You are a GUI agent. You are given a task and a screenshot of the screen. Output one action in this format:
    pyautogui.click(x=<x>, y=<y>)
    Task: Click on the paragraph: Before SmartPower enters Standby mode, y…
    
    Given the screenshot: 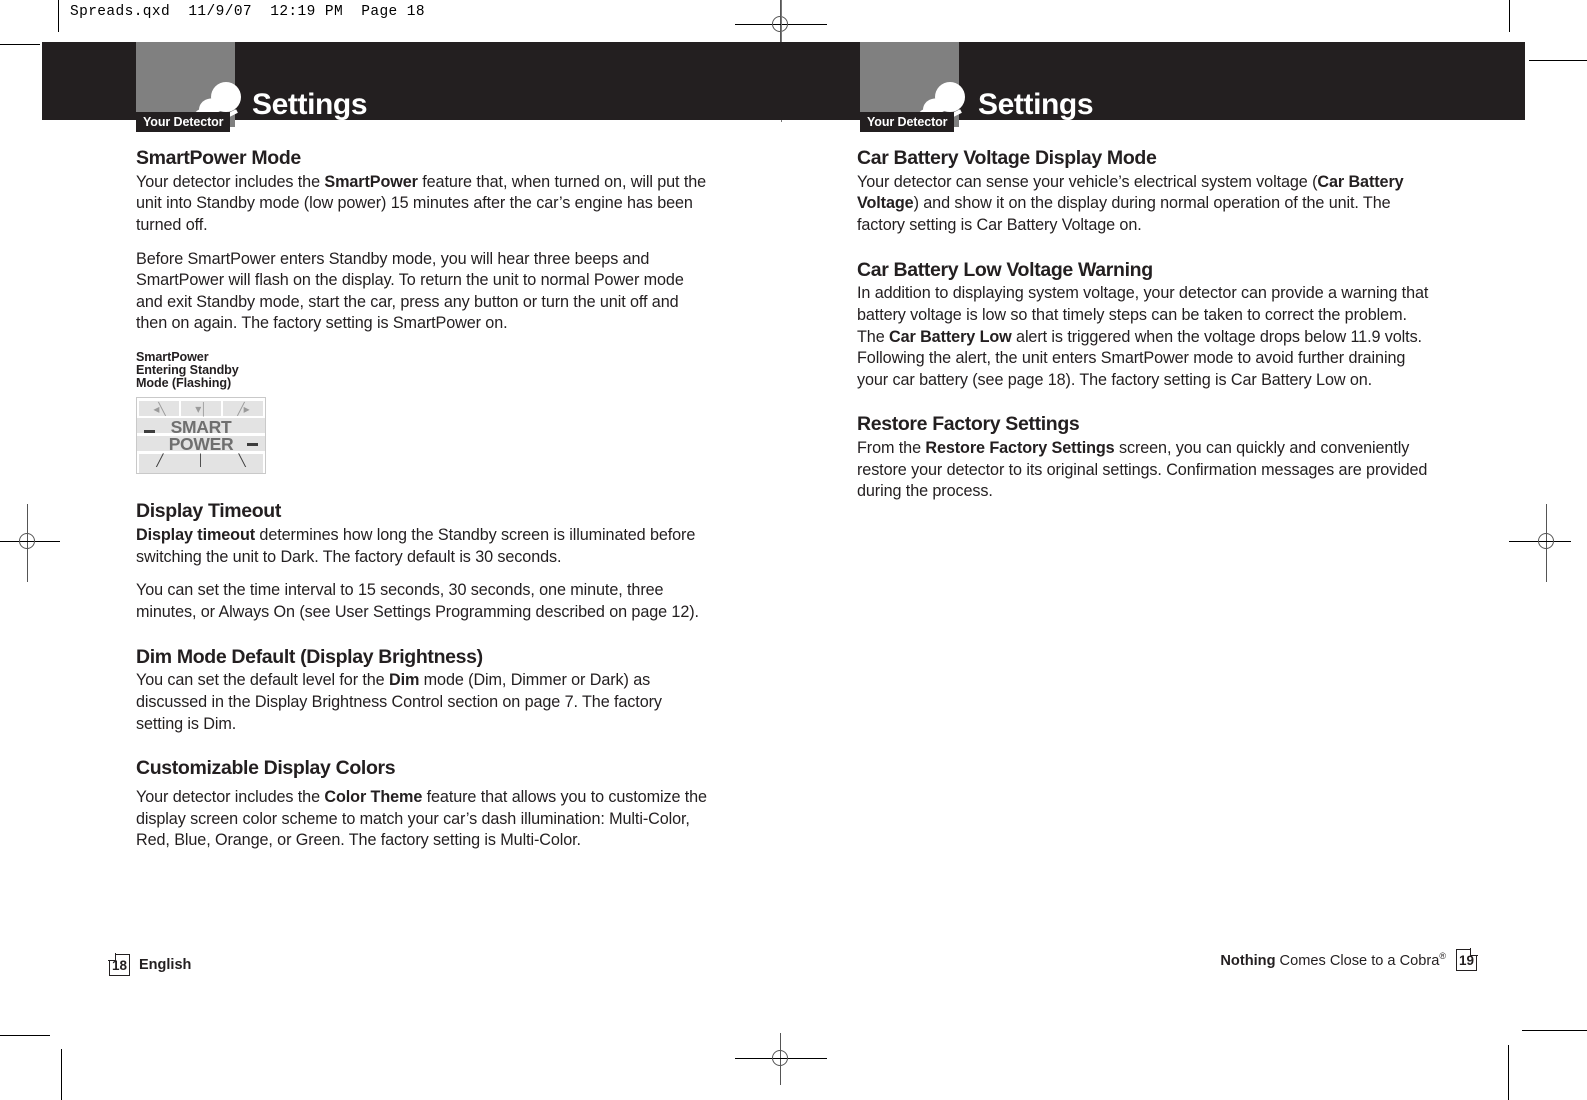 What is the action you would take?
    pyautogui.click(x=410, y=291)
    